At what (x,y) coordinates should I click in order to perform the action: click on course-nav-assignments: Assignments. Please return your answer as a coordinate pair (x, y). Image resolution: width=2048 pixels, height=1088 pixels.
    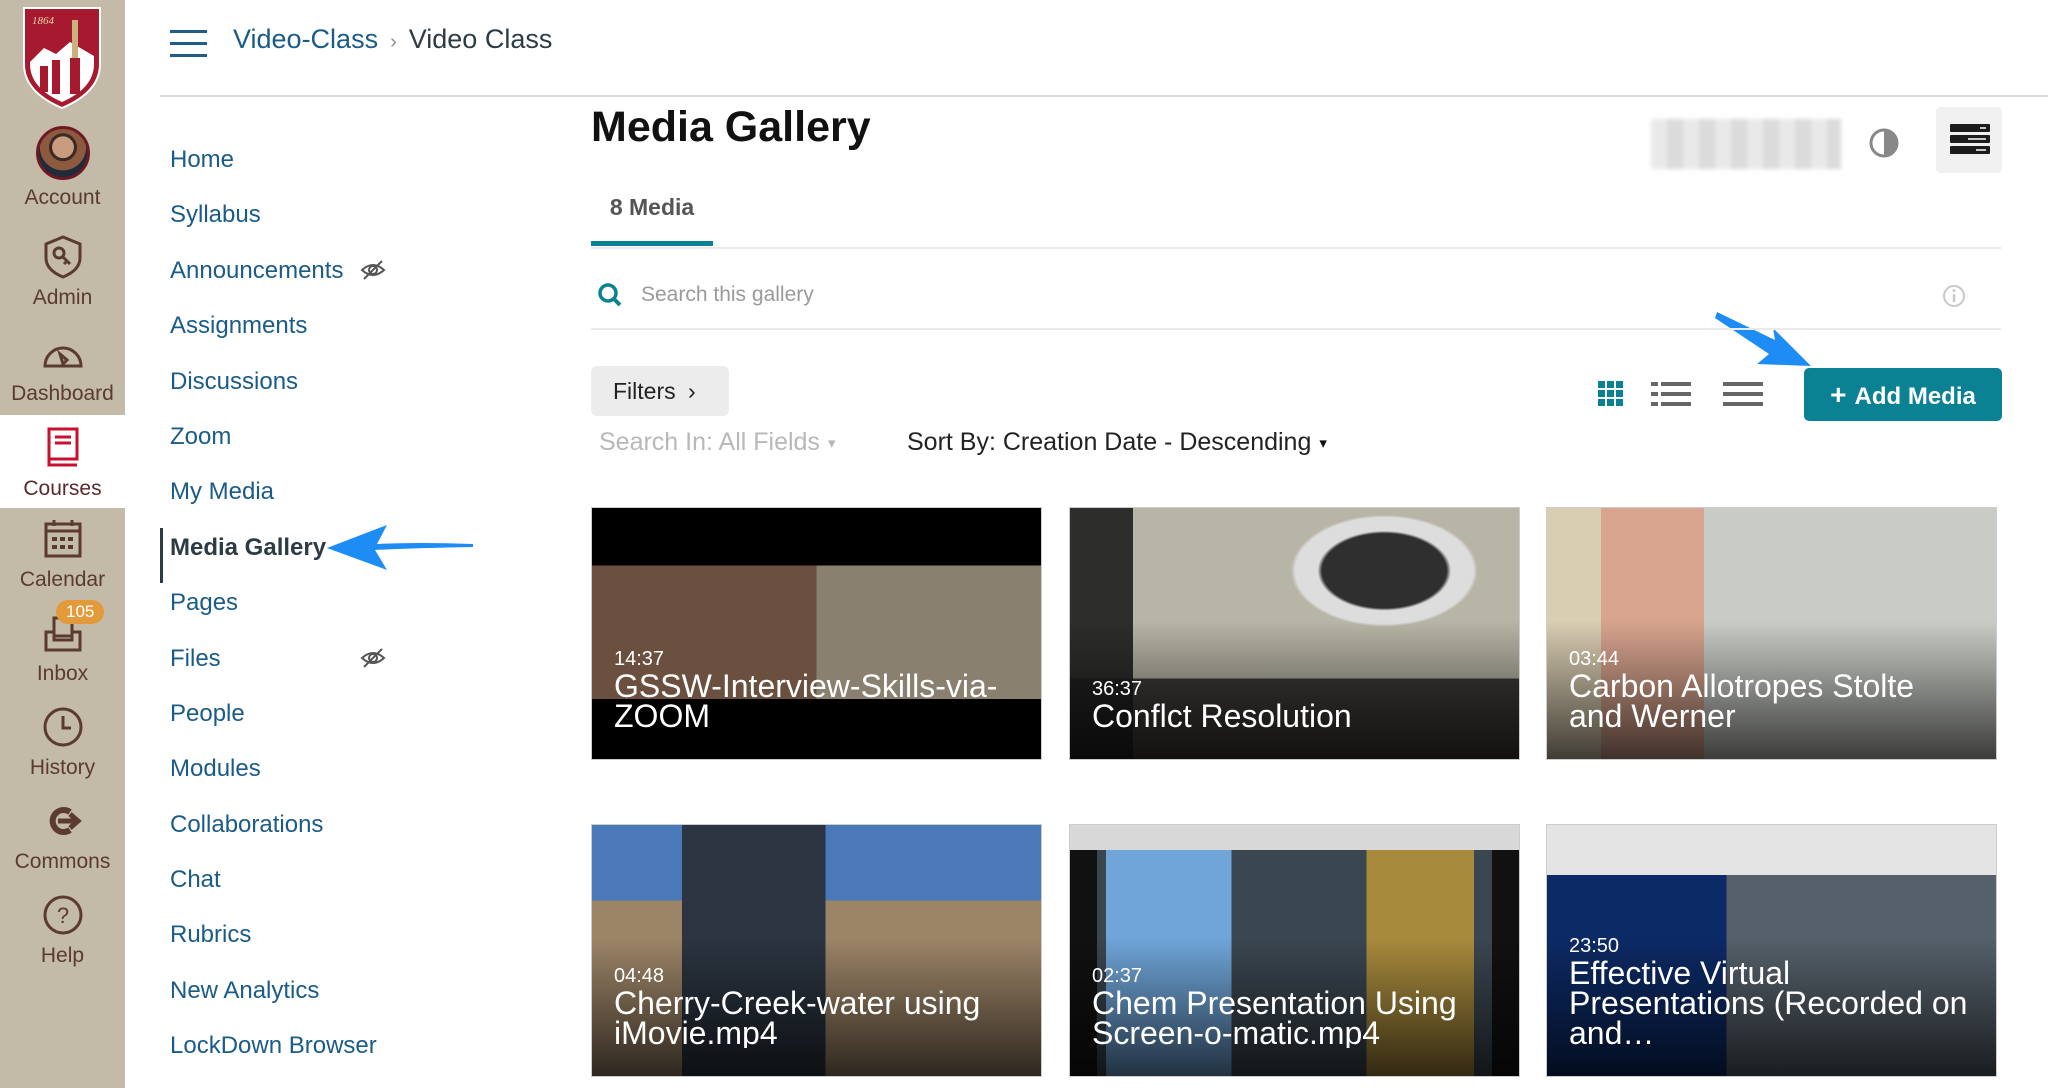
    Looking at the image, I should click on (310, 333).